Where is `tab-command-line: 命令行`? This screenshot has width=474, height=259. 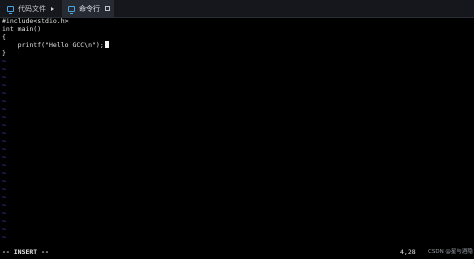
tab-command-line: 命令行 is located at coordinates (88, 8).